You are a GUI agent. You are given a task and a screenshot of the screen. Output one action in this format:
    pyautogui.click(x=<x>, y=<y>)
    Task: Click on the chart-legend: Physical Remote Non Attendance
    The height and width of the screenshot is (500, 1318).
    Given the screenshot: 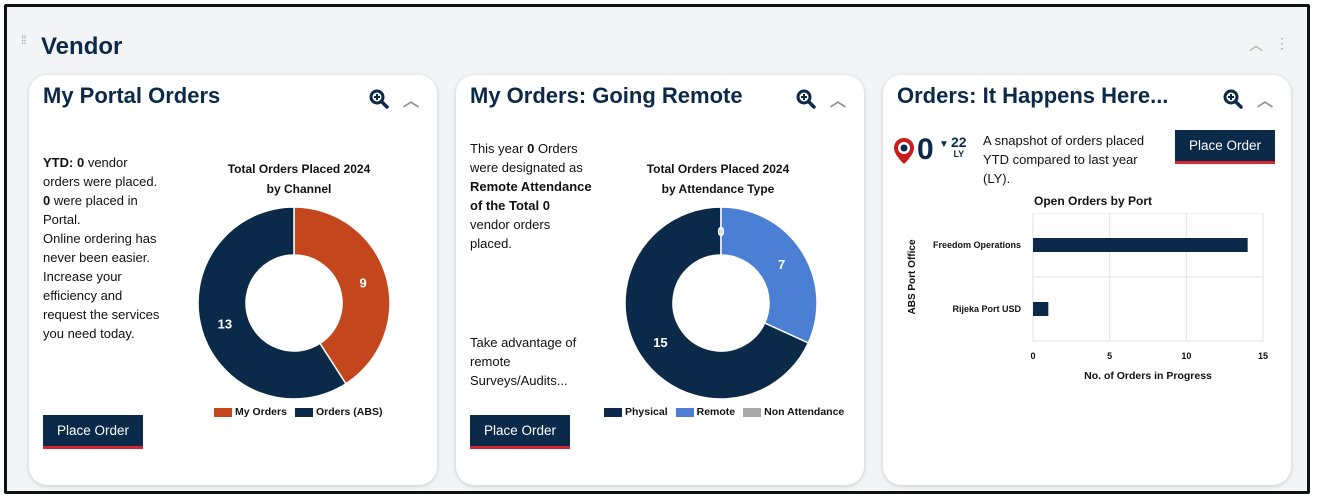 What is the action you would take?
    pyautogui.click(x=724, y=412)
    